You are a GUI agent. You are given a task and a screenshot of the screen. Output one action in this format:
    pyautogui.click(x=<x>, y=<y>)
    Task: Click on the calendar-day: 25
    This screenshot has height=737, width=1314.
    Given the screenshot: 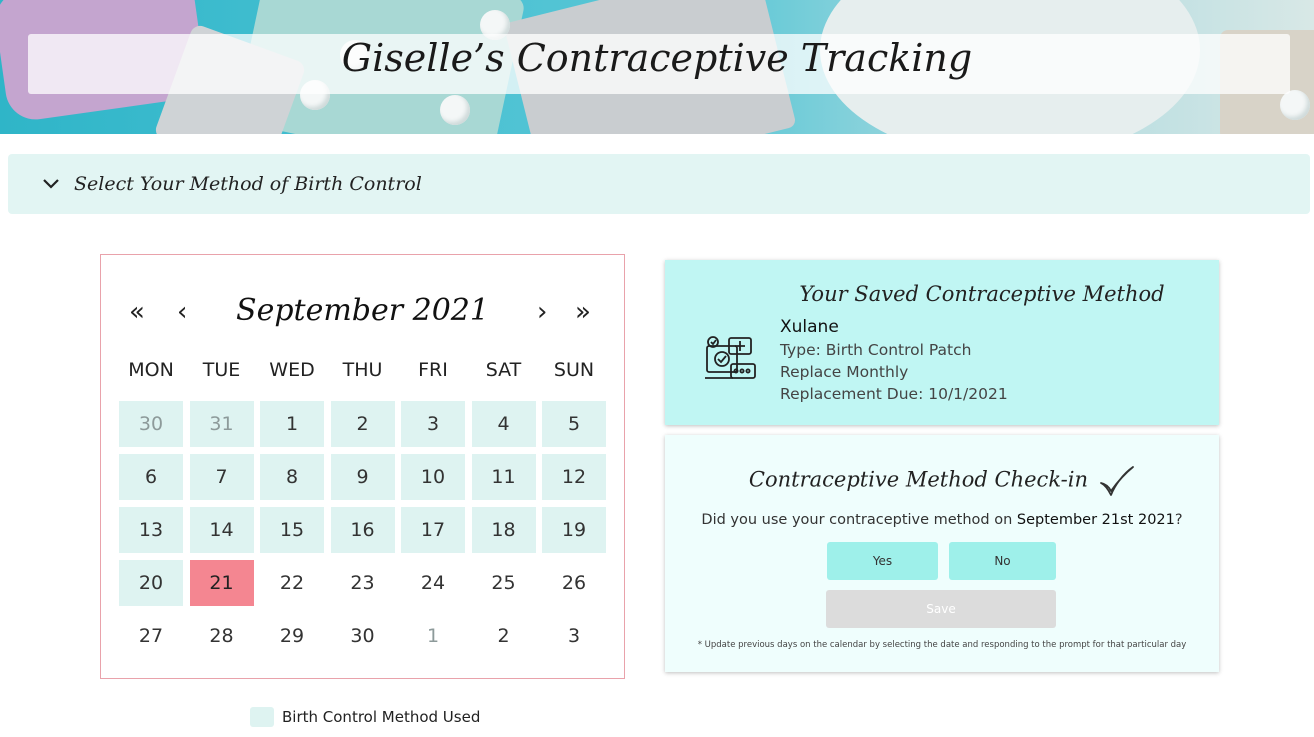 What is the action you would take?
    pyautogui.click(x=504, y=583)
    